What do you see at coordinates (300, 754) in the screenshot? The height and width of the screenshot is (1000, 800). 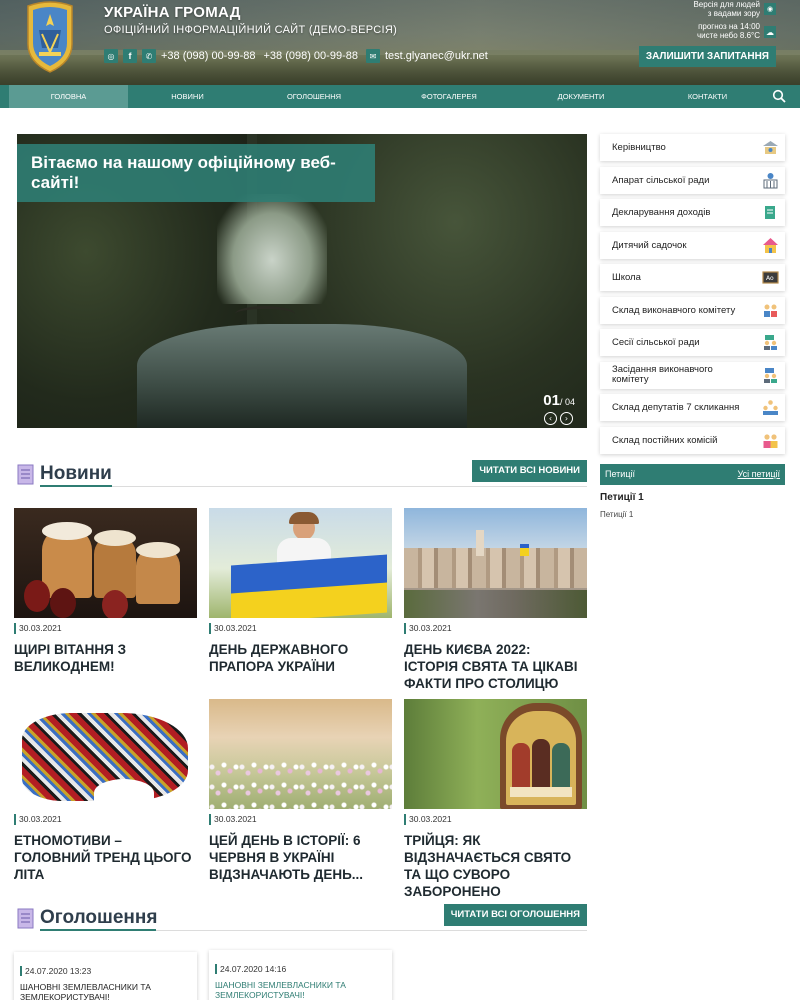 I see `news-image-meadow` at bounding box center [300, 754].